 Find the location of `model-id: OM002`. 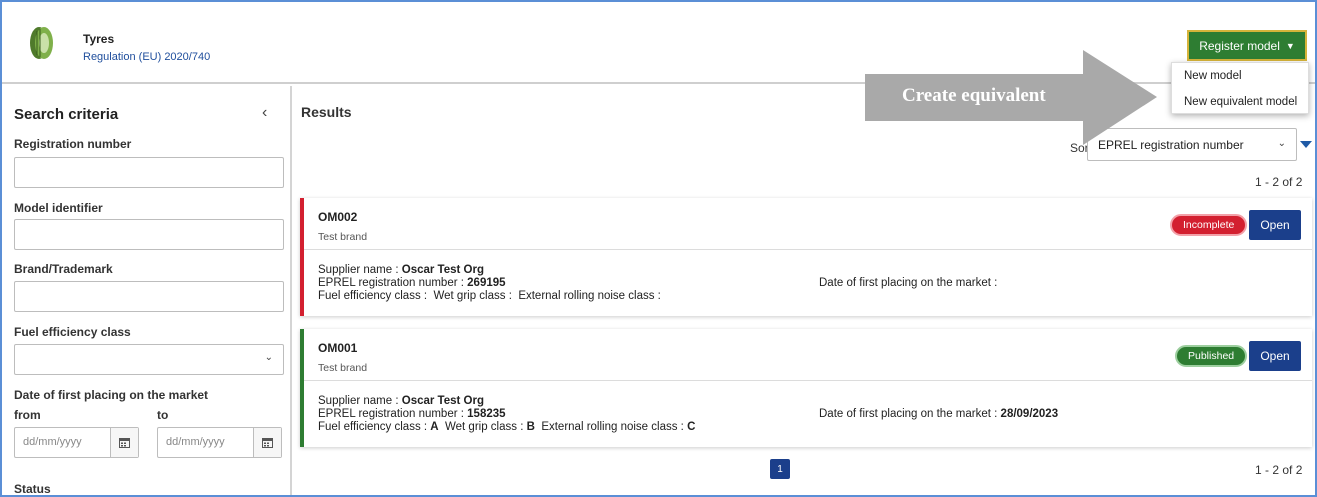

model-id: OM002 is located at coordinates (338, 217).